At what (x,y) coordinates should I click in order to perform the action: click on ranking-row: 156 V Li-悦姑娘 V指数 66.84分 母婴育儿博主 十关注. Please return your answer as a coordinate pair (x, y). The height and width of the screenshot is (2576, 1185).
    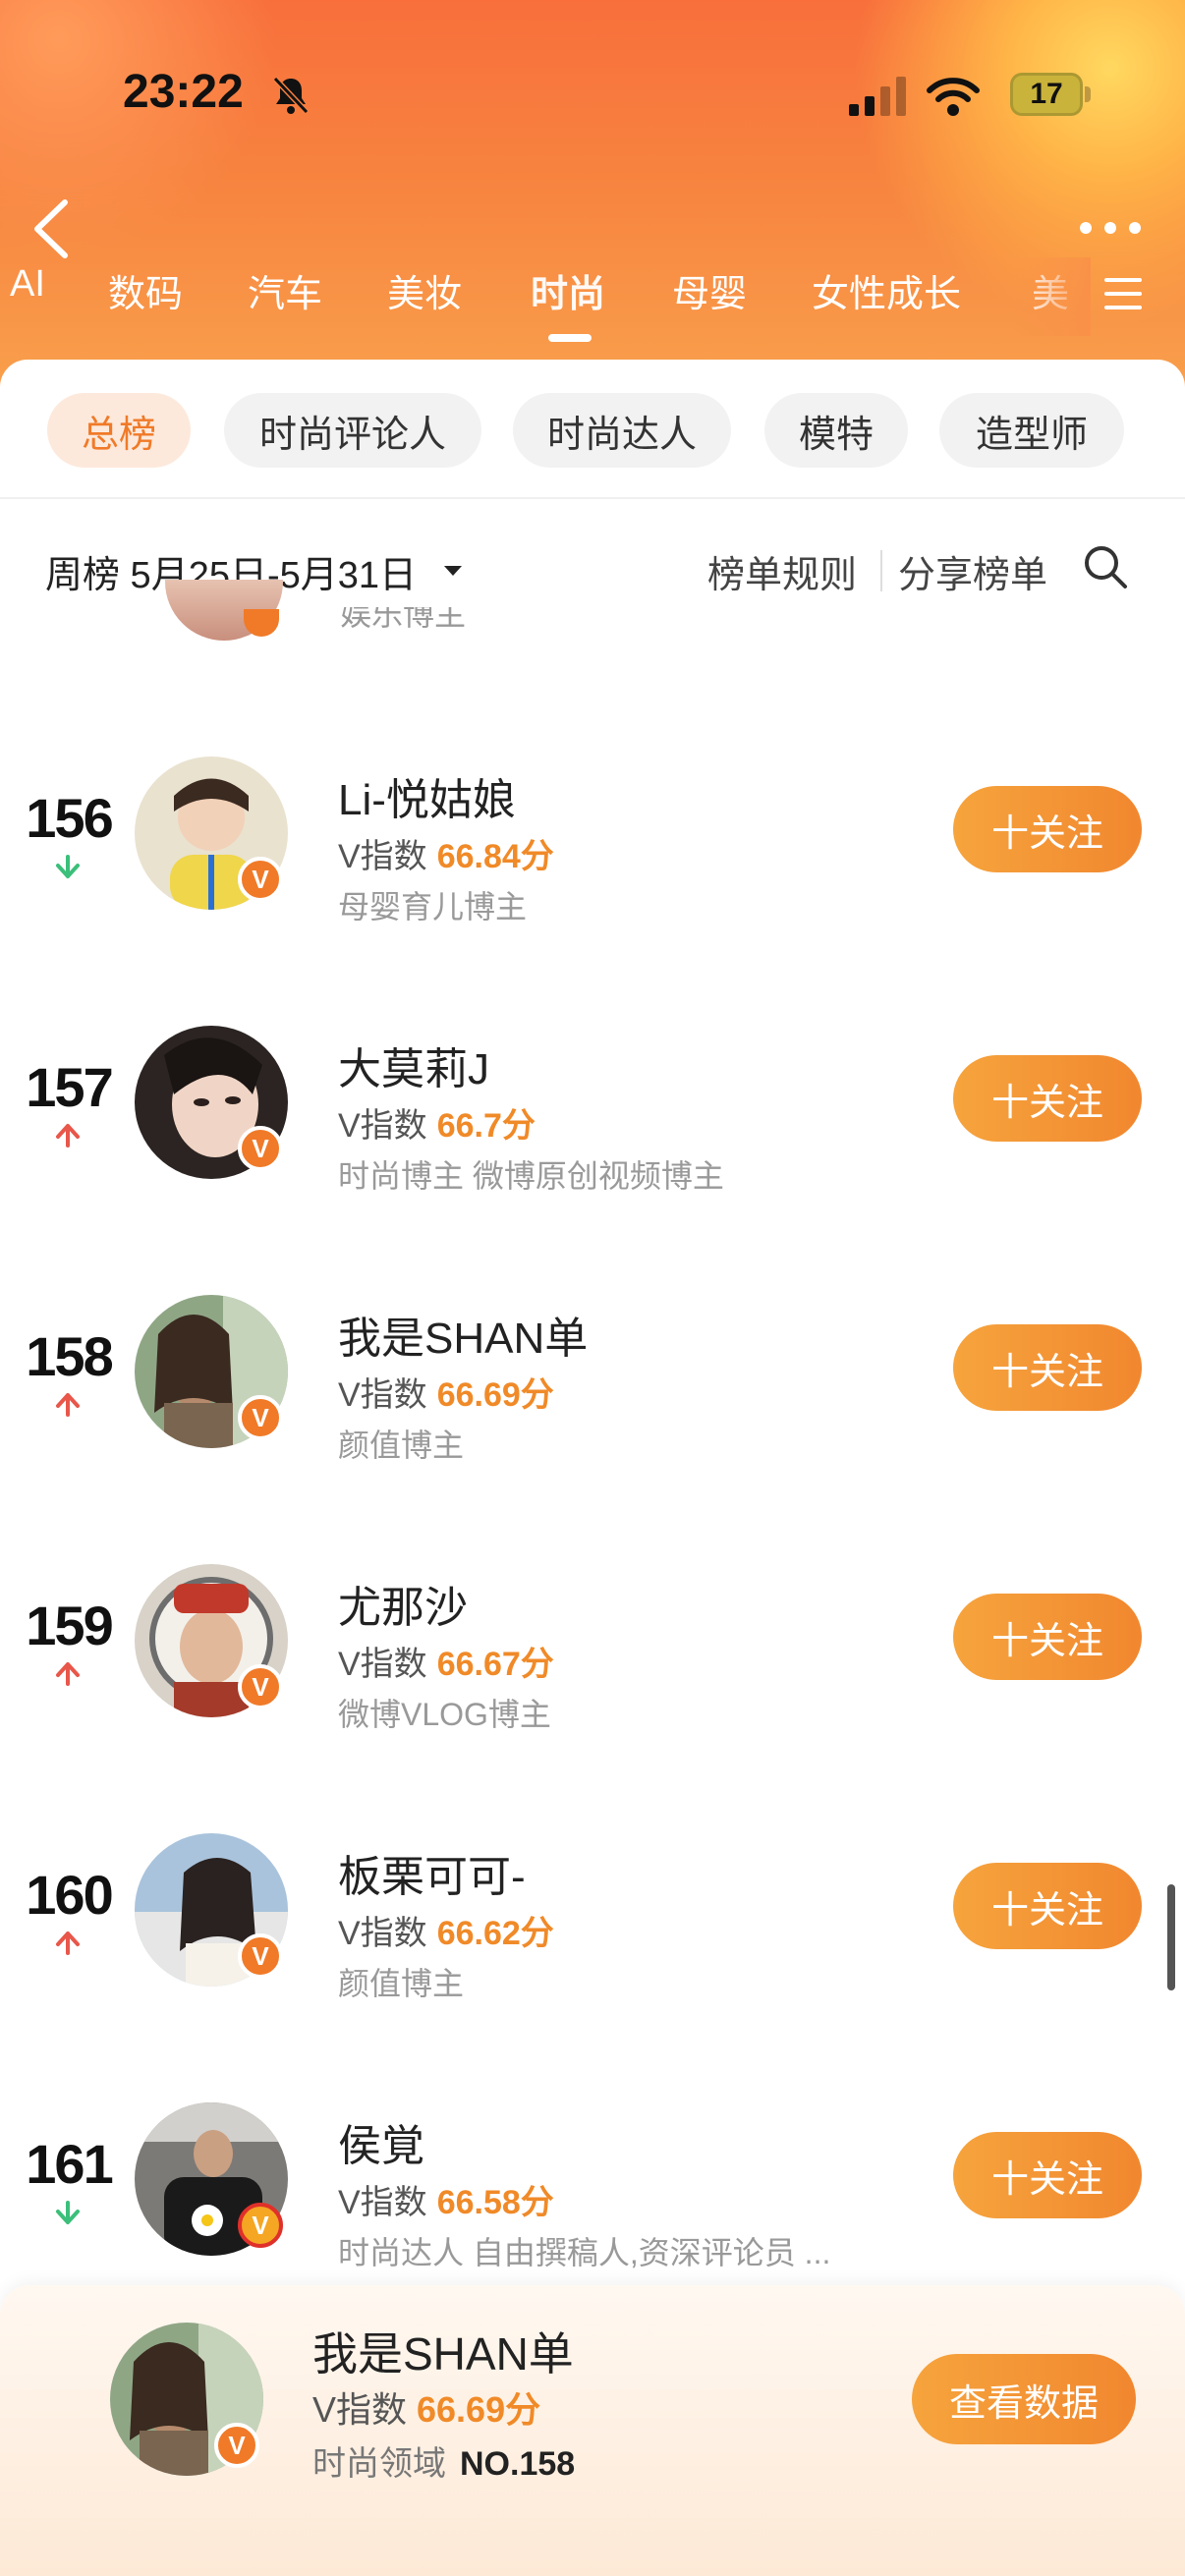
    Looking at the image, I should click on (592, 835).